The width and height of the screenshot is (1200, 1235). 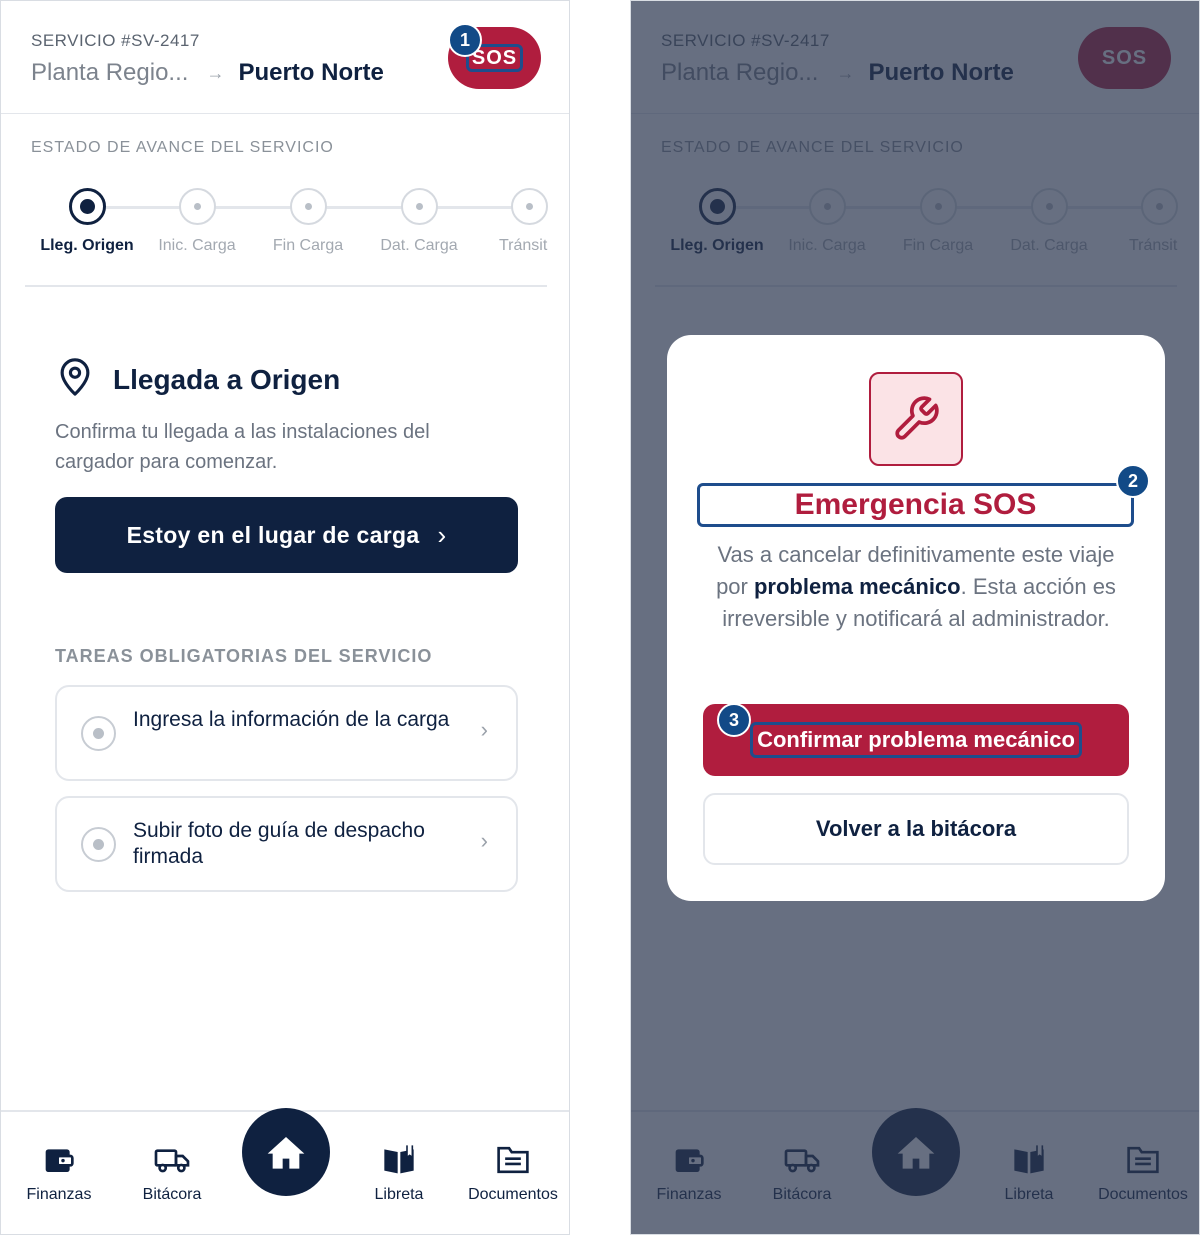 I want to click on back-to-log-button: Volver a la bitácora, so click(x=916, y=829).